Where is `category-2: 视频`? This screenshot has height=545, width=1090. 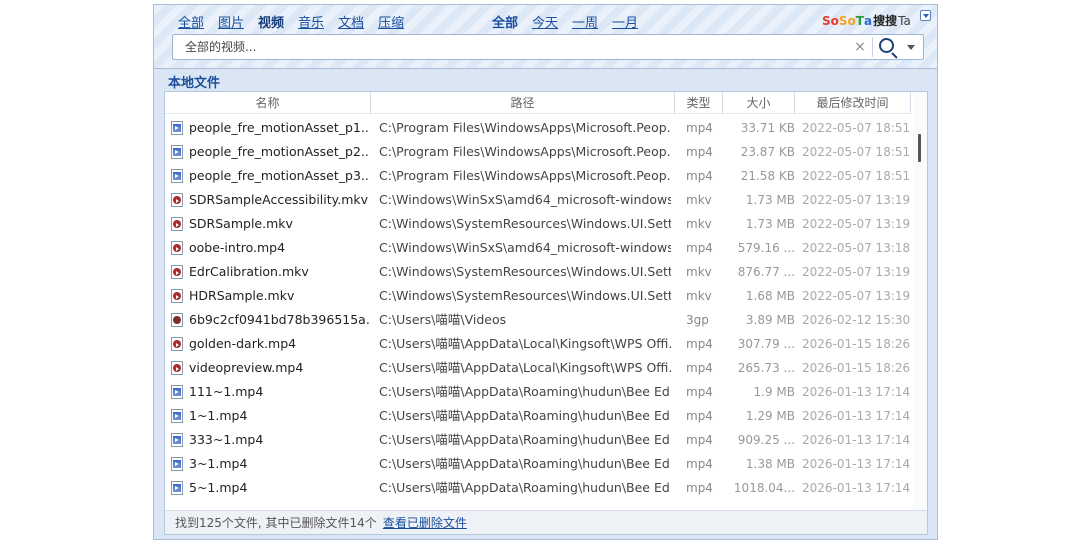 category-2: 视频 is located at coordinates (271, 21).